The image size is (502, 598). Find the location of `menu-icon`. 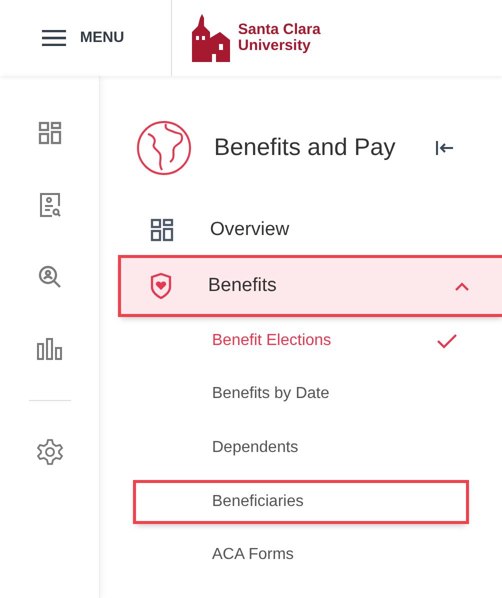

menu-icon is located at coordinates (54, 38).